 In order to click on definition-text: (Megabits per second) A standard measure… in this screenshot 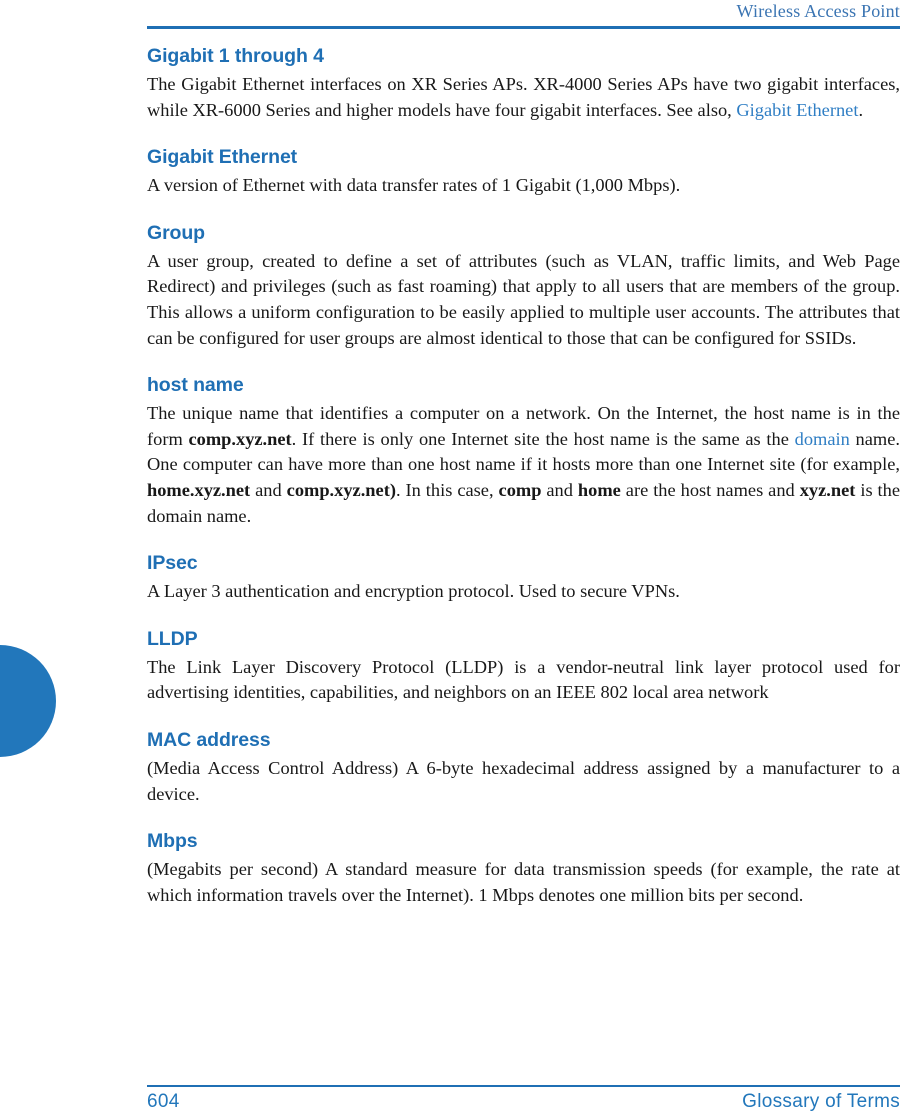, I will do `click(523, 882)`.